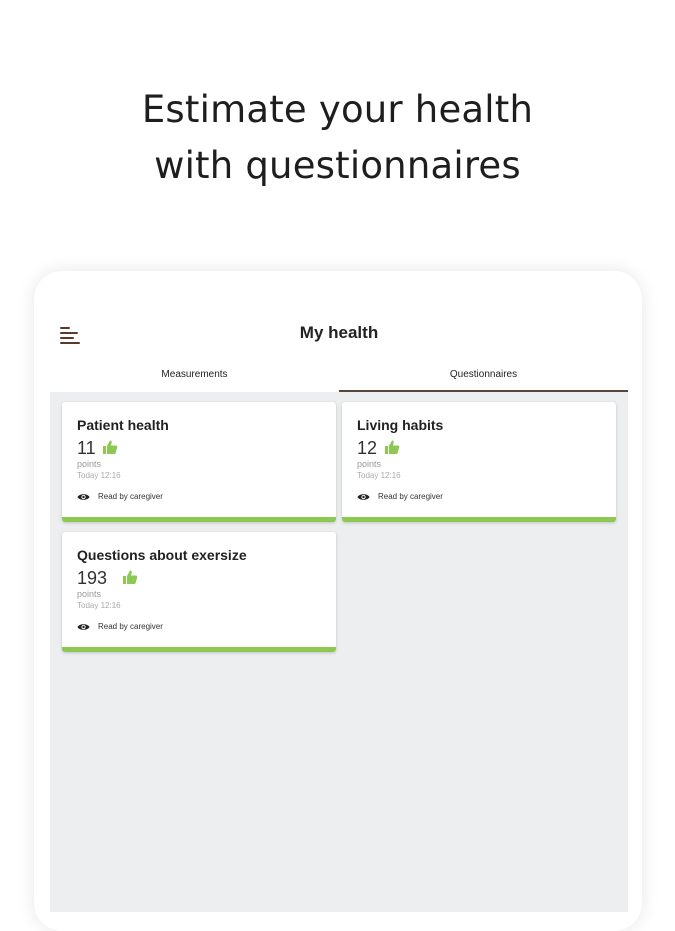 The image size is (675, 931). I want to click on headline-line-1: Estimate your health, so click(337, 109).